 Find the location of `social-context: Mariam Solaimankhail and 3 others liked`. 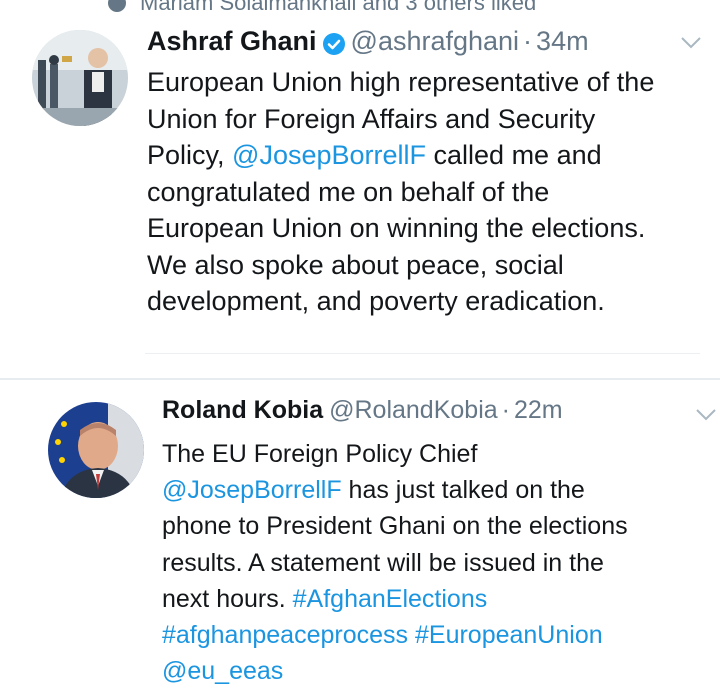

social-context: Mariam Solaimankhail and 3 others liked is located at coordinates (322, 8).